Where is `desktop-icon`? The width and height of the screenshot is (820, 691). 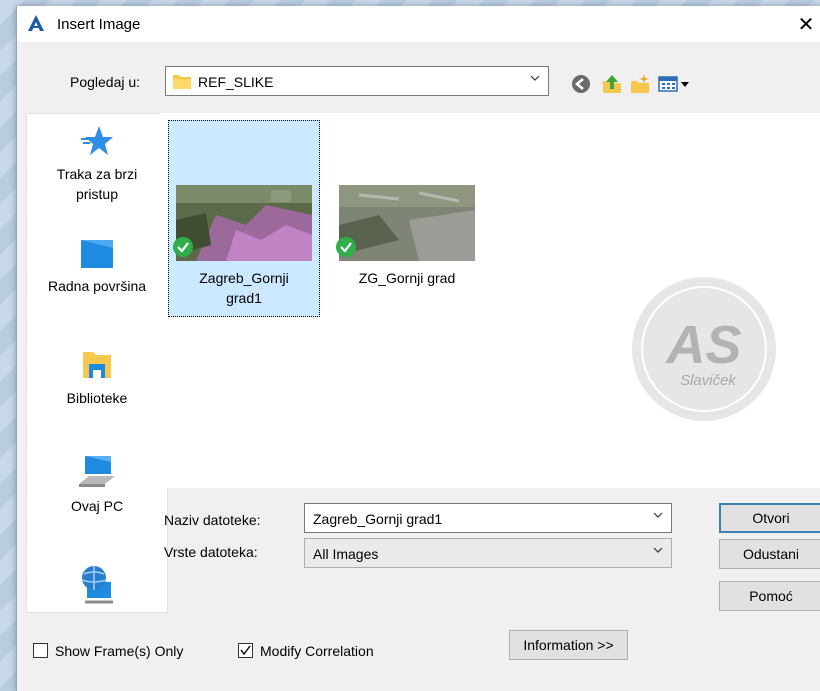
desktop-icon is located at coordinates (97, 254).